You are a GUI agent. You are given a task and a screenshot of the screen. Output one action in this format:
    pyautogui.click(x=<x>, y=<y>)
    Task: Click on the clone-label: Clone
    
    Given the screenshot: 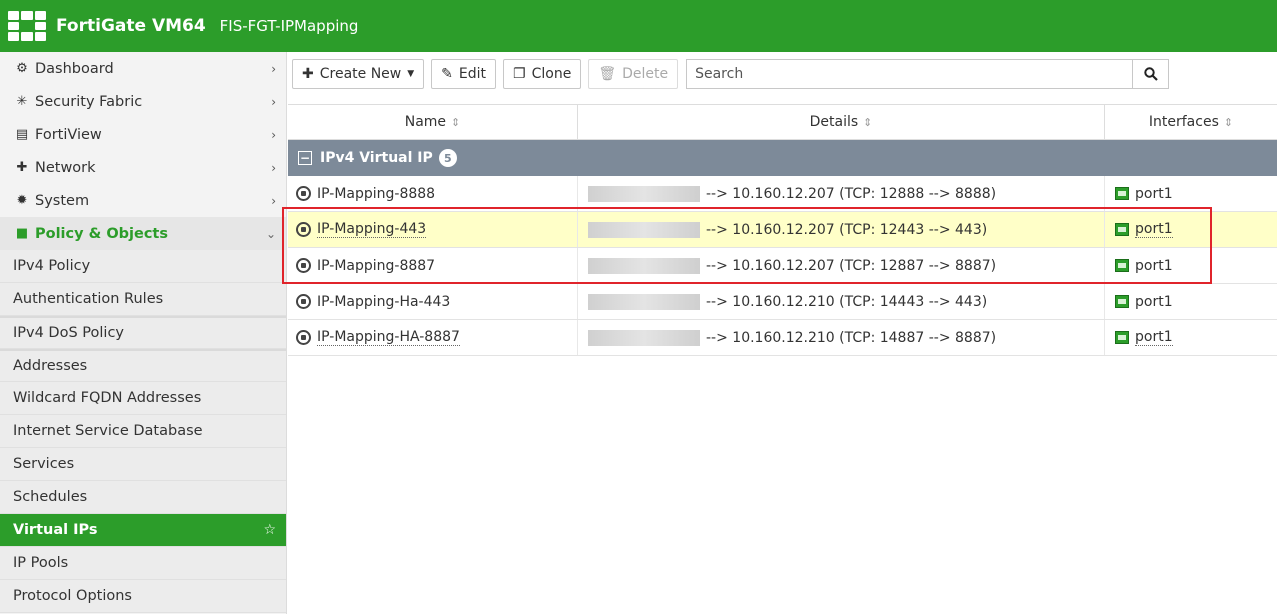 What is the action you would take?
    pyautogui.click(x=551, y=74)
    